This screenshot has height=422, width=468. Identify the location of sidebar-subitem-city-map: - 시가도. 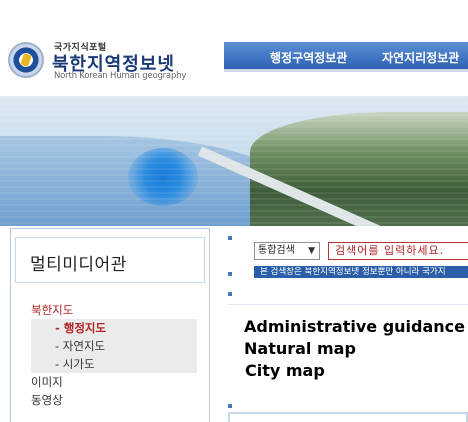
(126, 364).